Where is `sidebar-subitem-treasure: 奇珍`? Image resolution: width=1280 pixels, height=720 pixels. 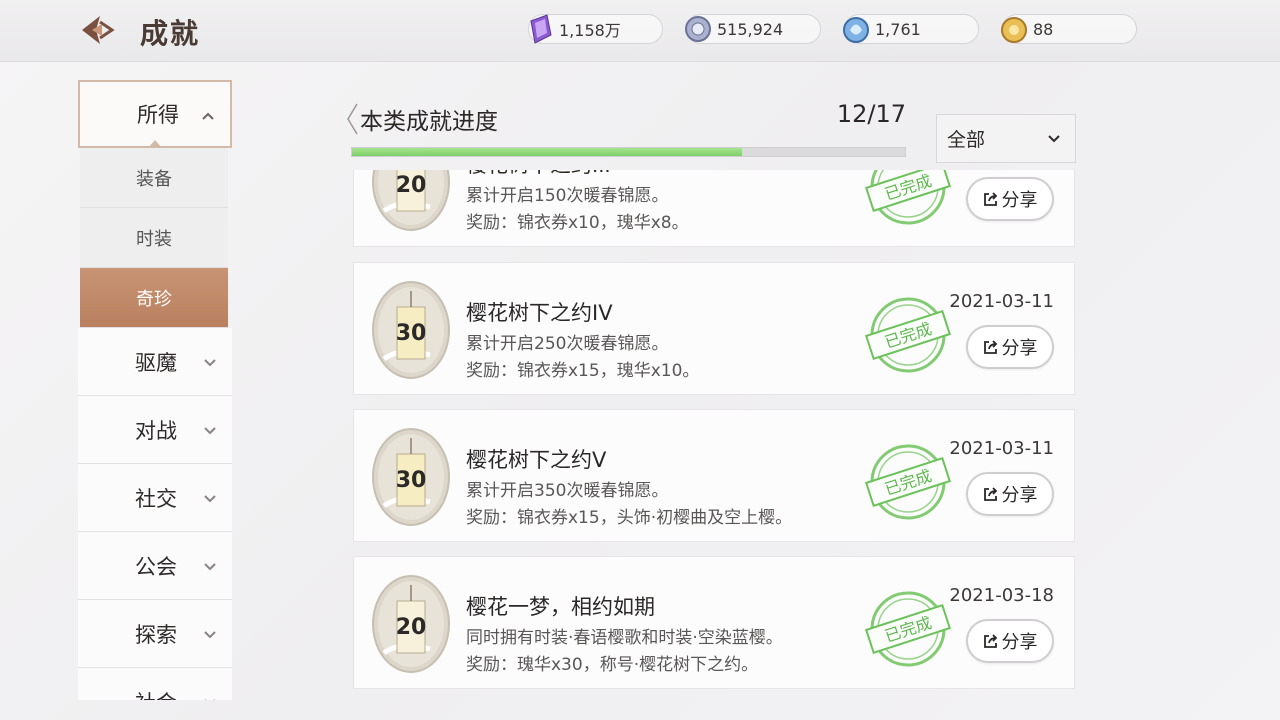 sidebar-subitem-treasure: 奇珍 is located at coordinates (154, 298).